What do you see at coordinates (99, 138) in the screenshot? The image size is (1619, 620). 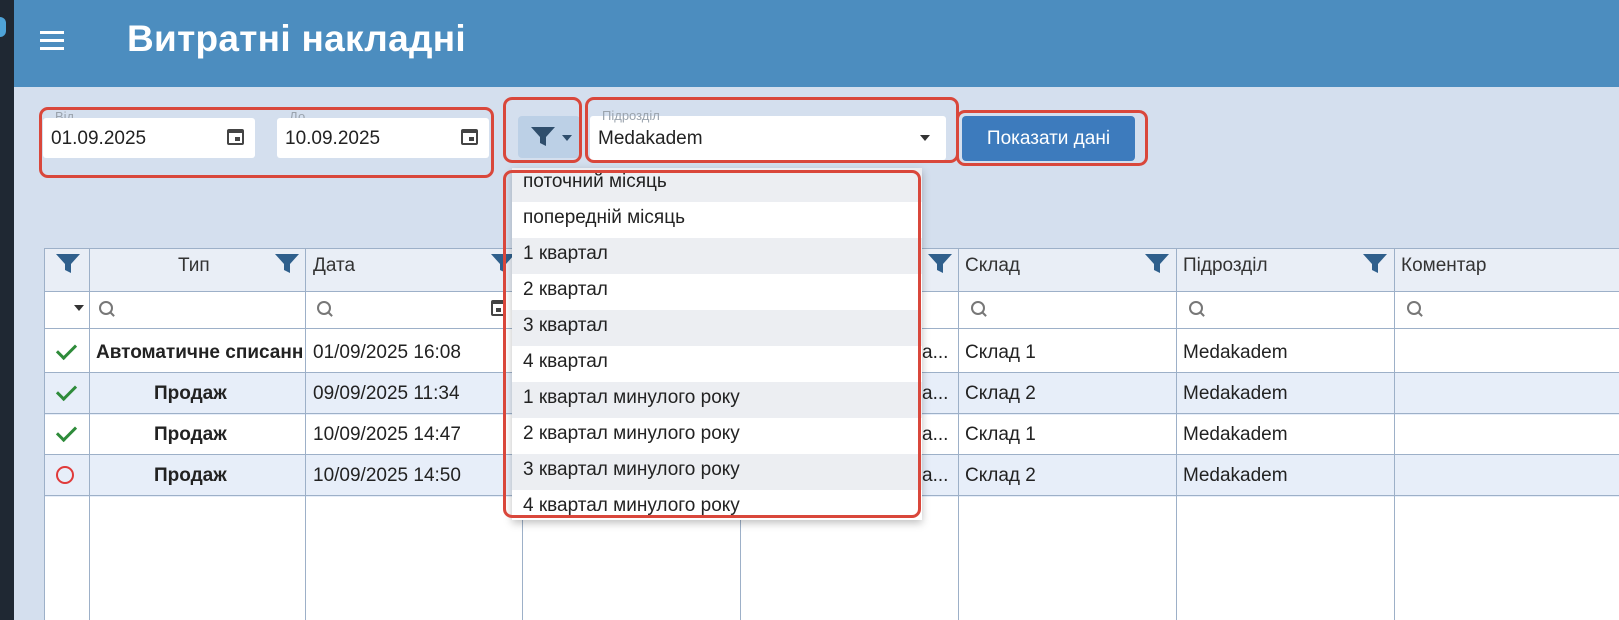 I see `from-date-value: 01.09.2025` at bounding box center [99, 138].